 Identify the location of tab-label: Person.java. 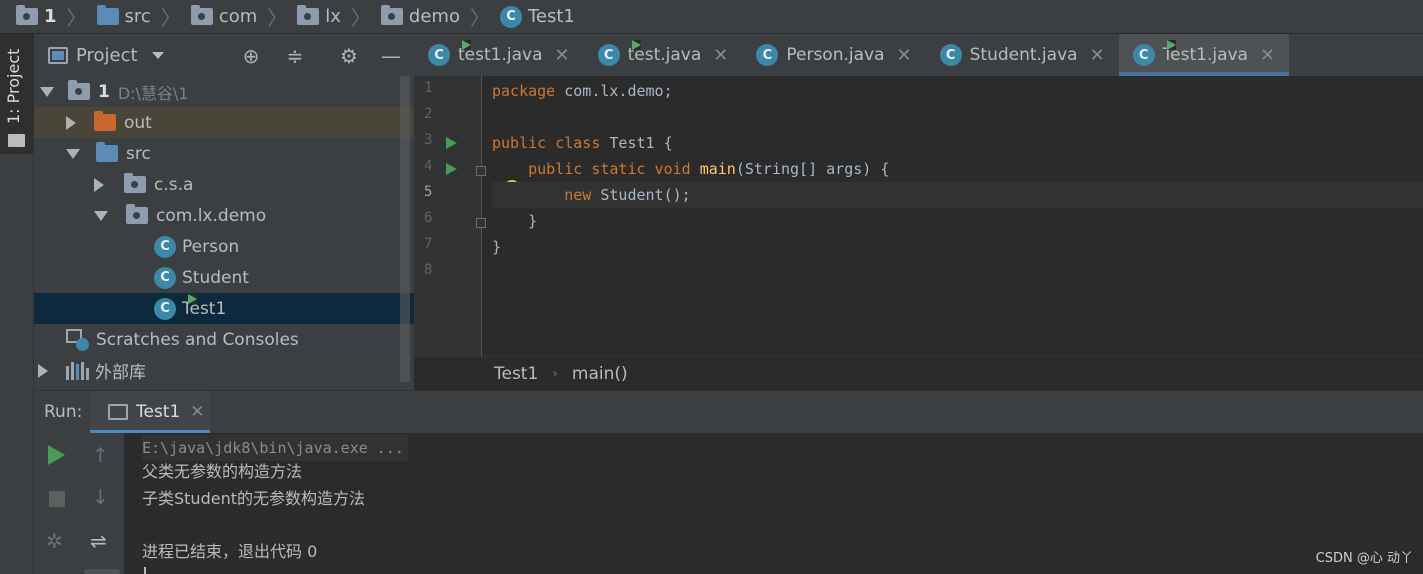
(835, 55).